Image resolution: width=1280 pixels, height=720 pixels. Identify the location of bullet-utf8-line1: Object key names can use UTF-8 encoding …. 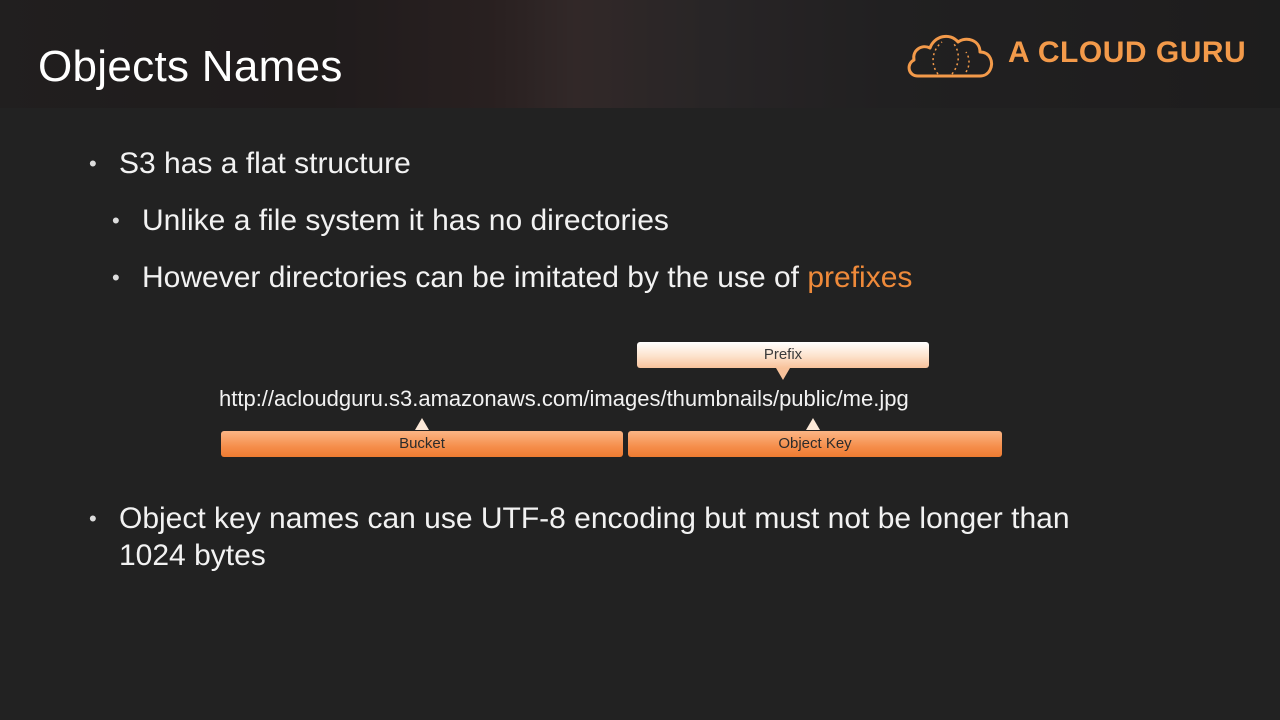
(594, 518).